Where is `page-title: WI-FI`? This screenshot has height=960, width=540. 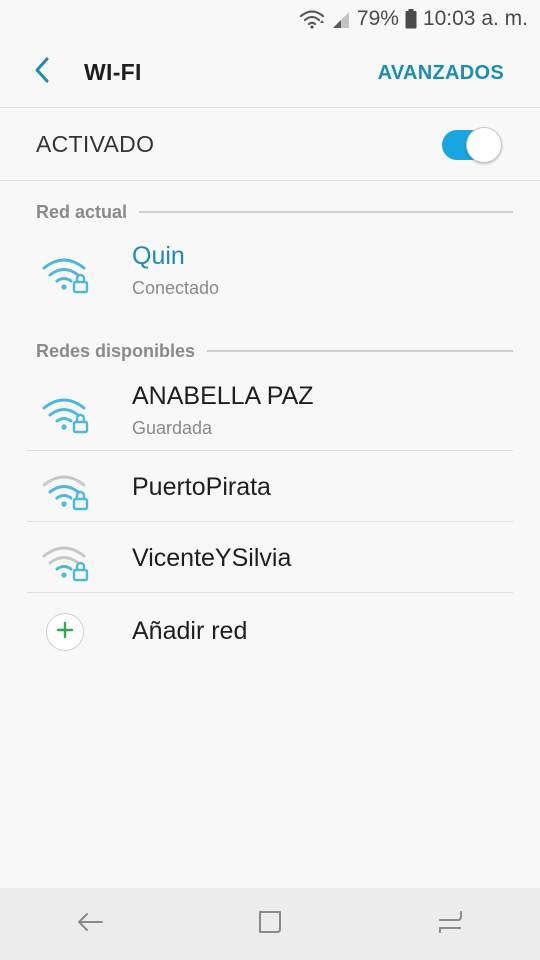
page-title: WI-FI is located at coordinates (113, 72).